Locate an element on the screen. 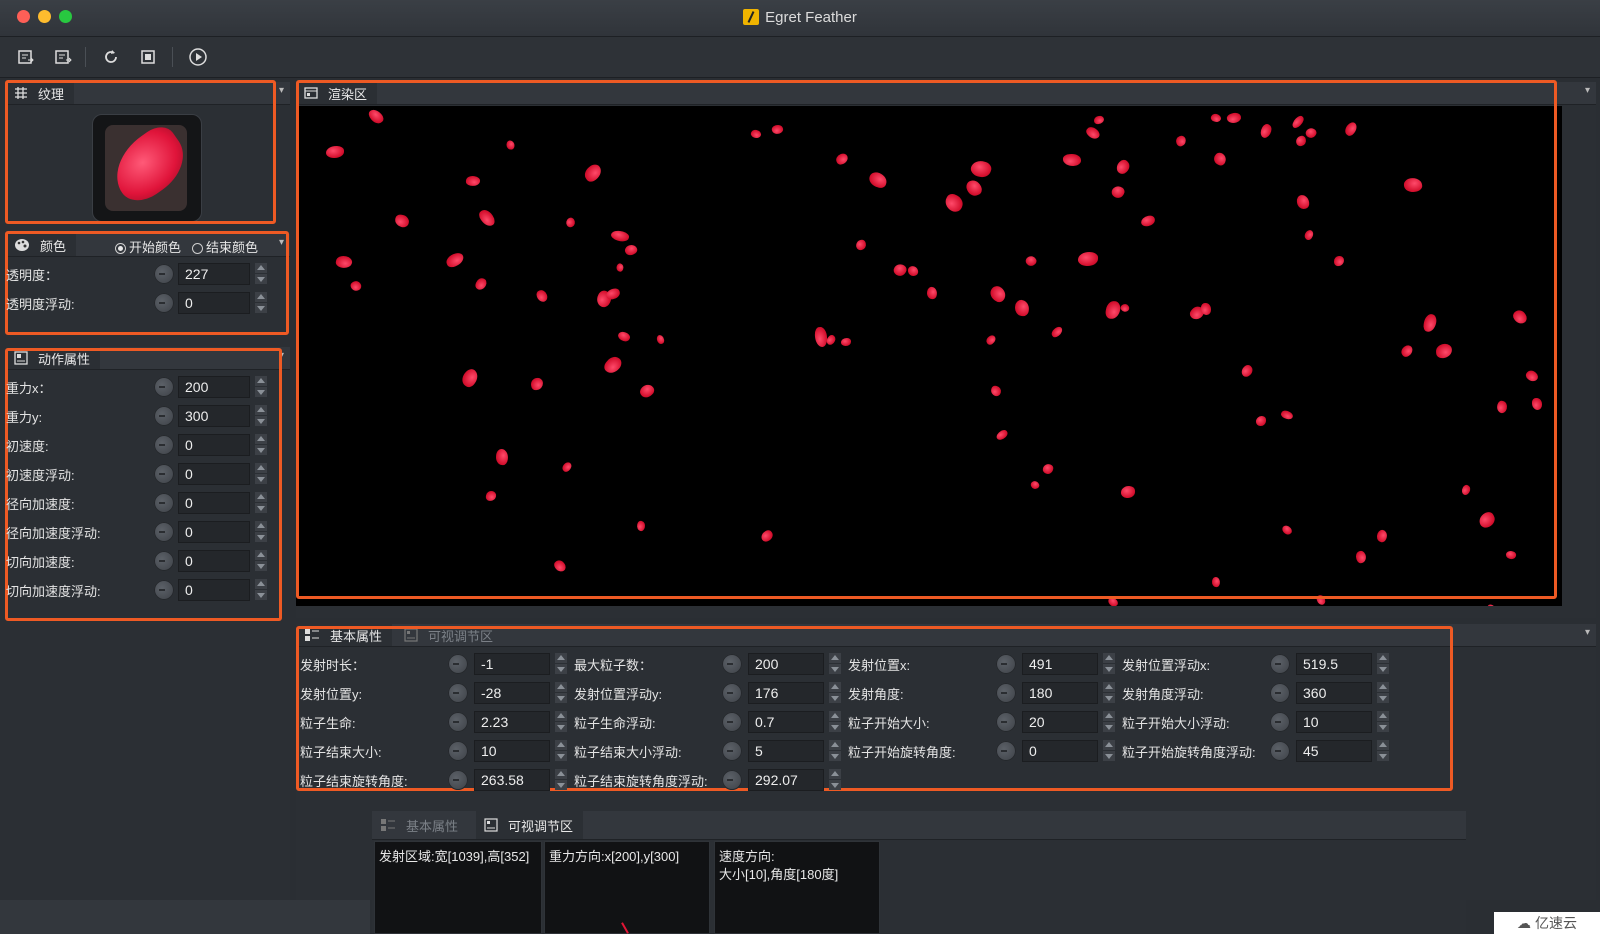  basic-input-17: 292.07 is located at coordinates (786, 780).